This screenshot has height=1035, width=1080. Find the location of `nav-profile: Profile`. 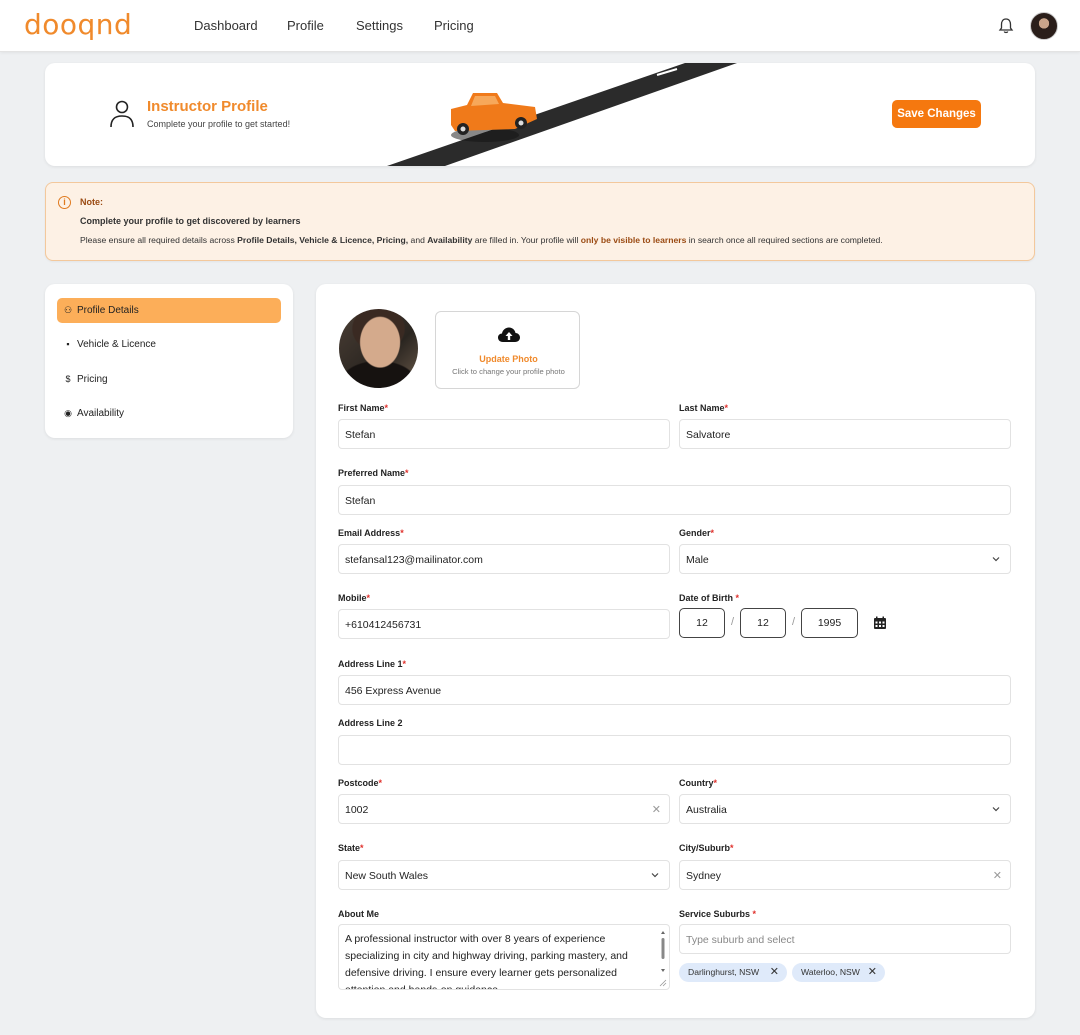

nav-profile: Profile is located at coordinates (305, 25).